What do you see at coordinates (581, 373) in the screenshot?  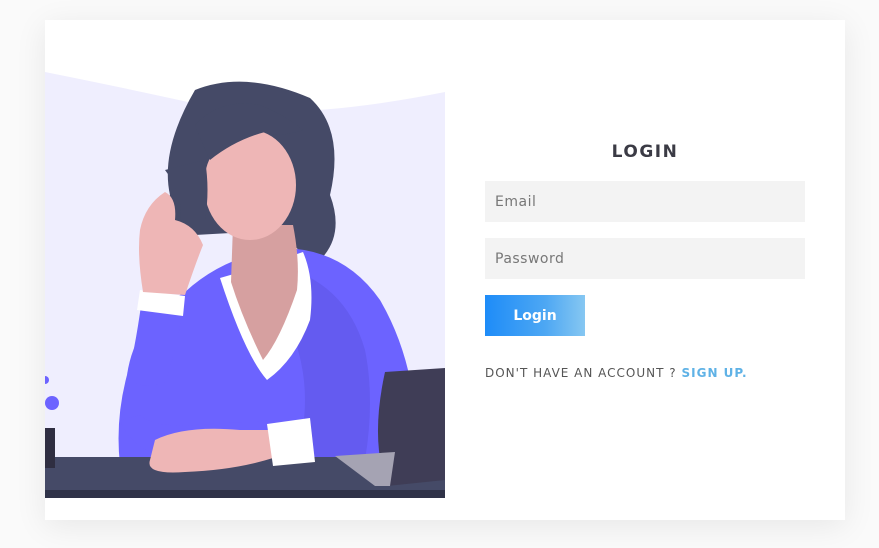 I see `signup-prompt: DON'T HAVE AN ACCOUNT ?` at bounding box center [581, 373].